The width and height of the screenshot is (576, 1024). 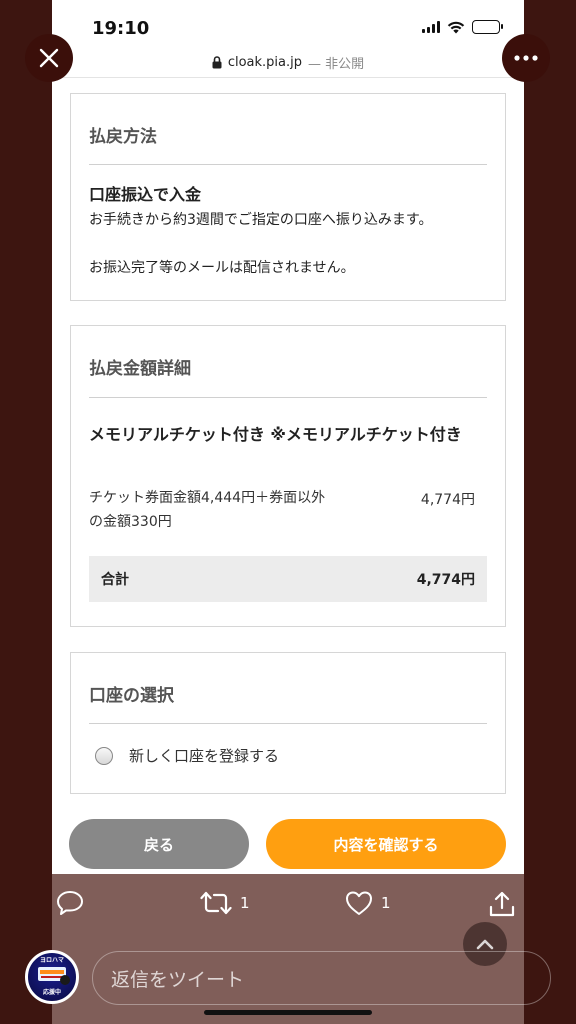 I want to click on price-value: 4,774円, so click(x=447, y=500).